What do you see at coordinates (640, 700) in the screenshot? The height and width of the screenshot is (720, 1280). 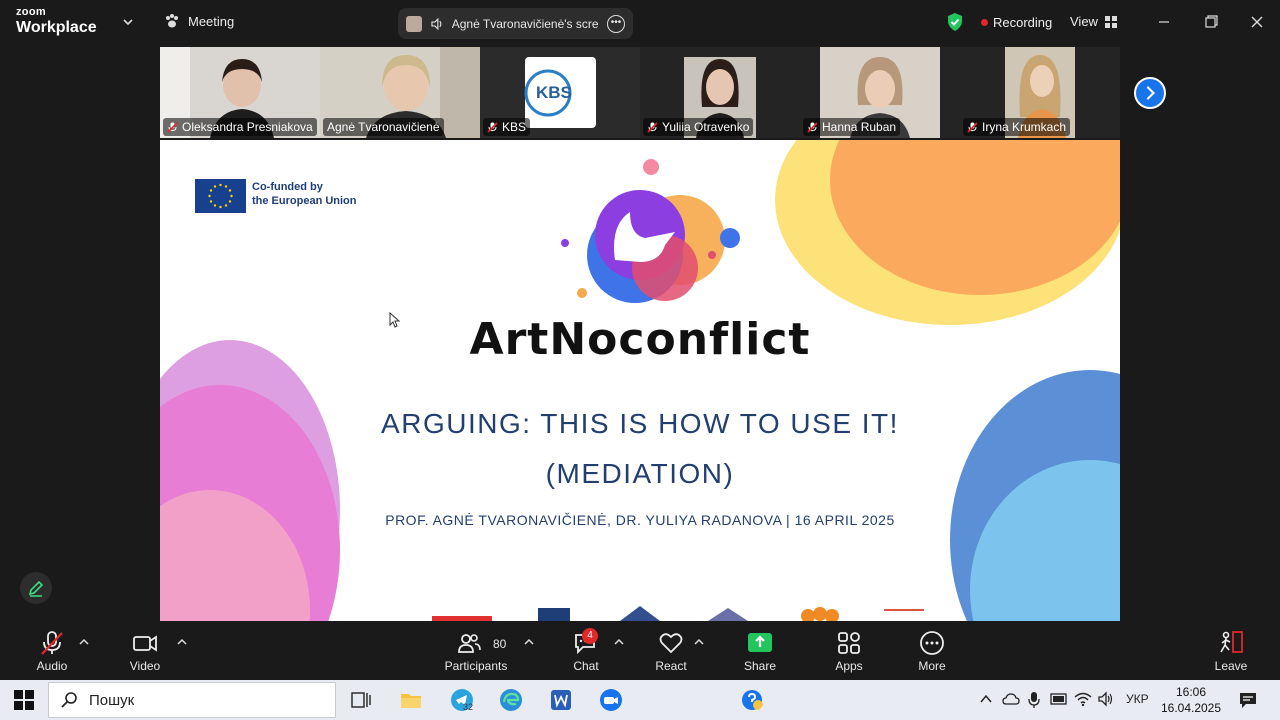 I see `windows-taskbar: Пошук 32 УКР 16:06 16.04.2025` at bounding box center [640, 700].